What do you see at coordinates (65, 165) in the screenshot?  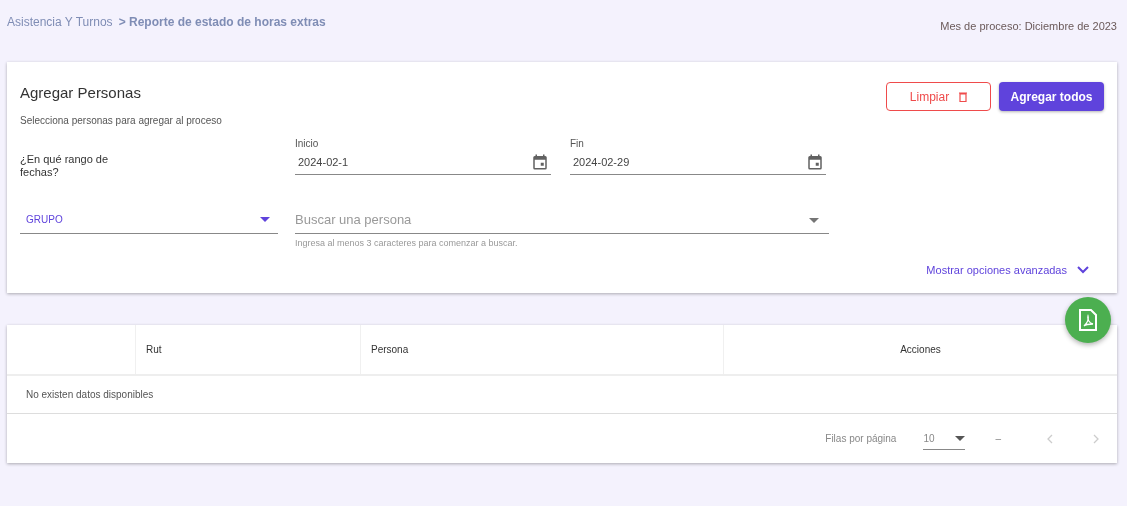 I see `range-label: ¿En qué rango de fechas?` at bounding box center [65, 165].